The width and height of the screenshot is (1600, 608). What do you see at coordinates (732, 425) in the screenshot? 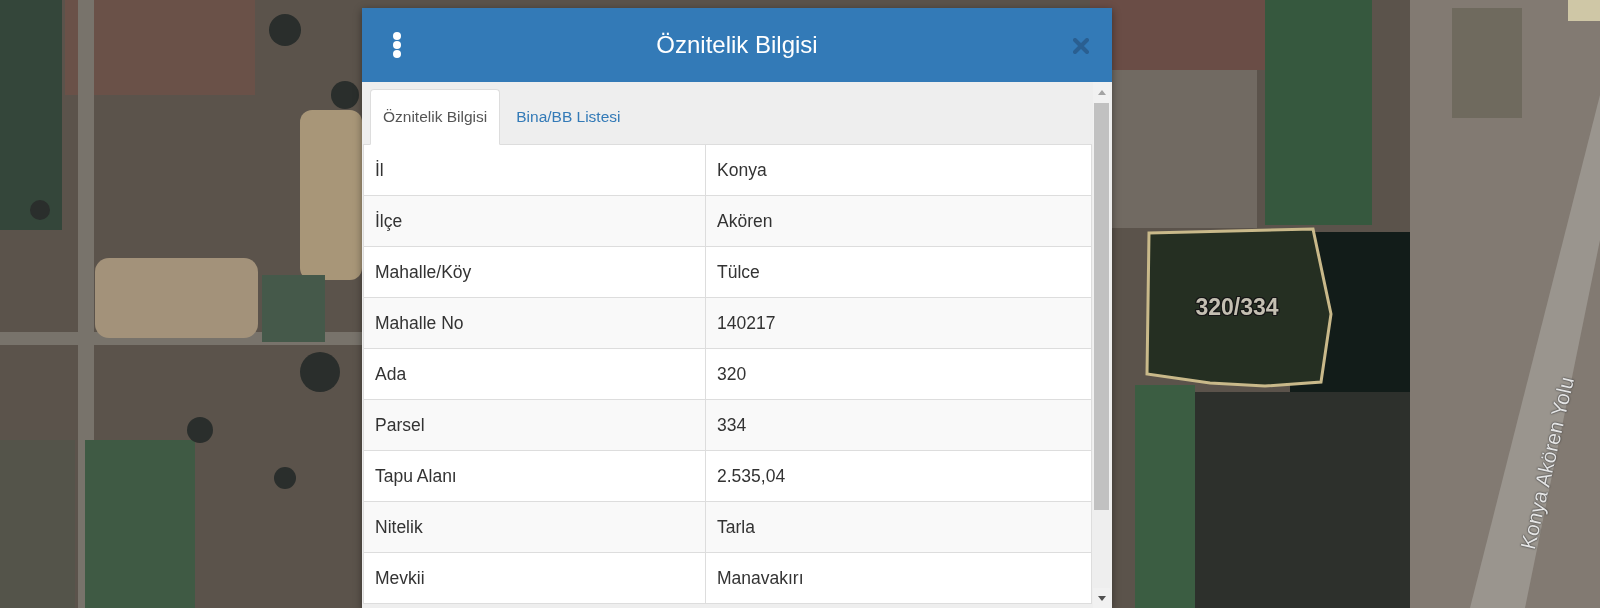
I see `table-cell-text: 334` at bounding box center [732, 425].